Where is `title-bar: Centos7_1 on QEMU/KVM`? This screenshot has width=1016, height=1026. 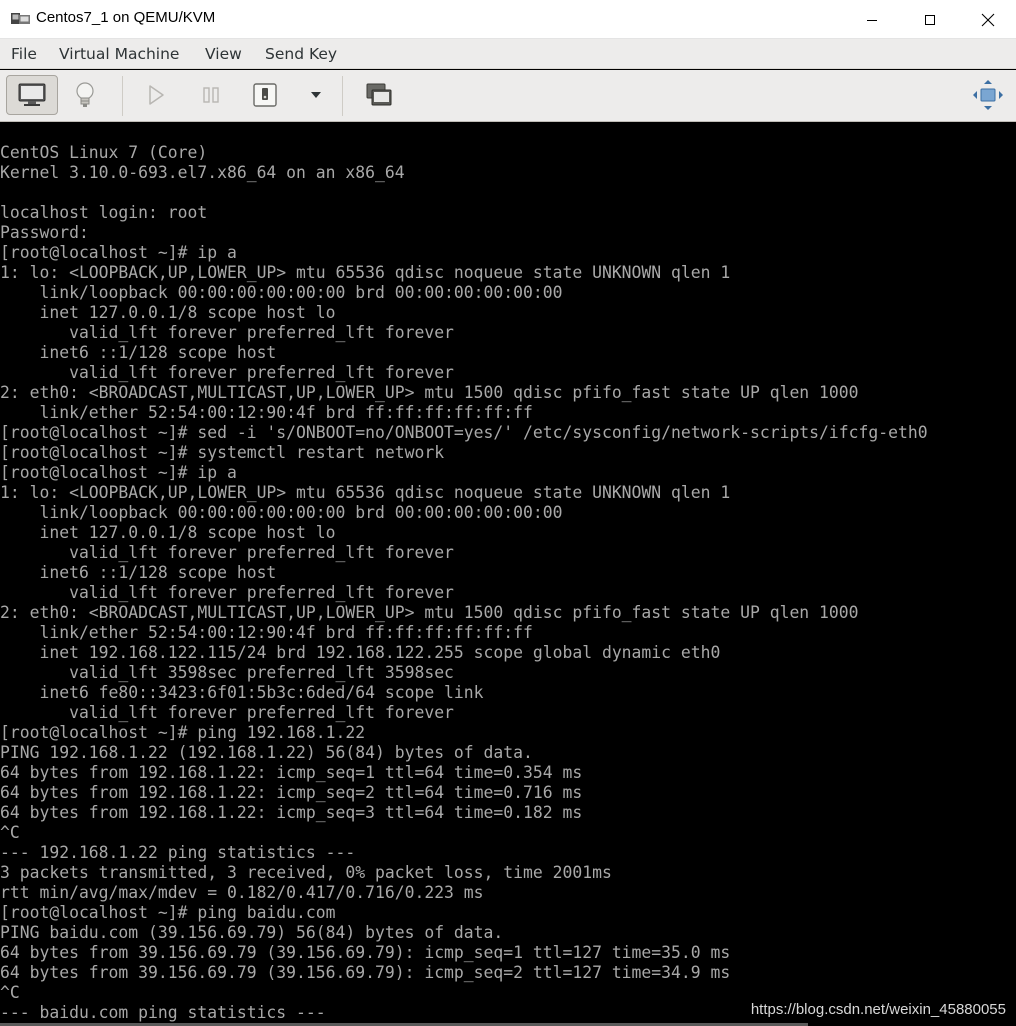 title-bar: Centos7_1 on QEMU/KVM is located at coordinates (508, 19).